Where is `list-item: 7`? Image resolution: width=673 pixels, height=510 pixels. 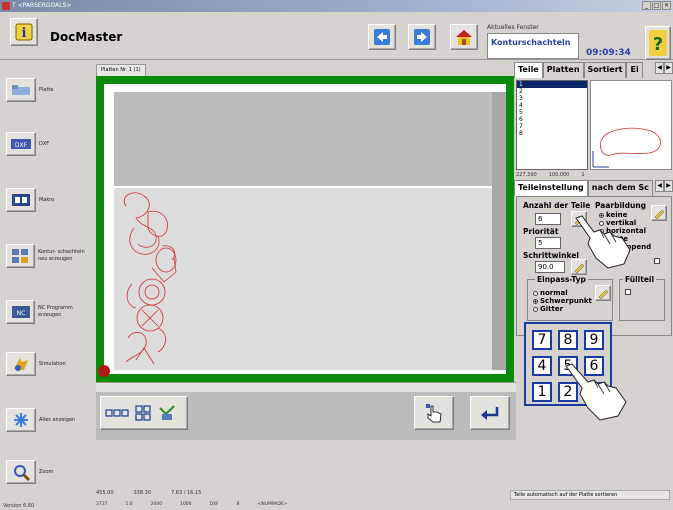
list-item: 7 is located at coordinates (552, 126).